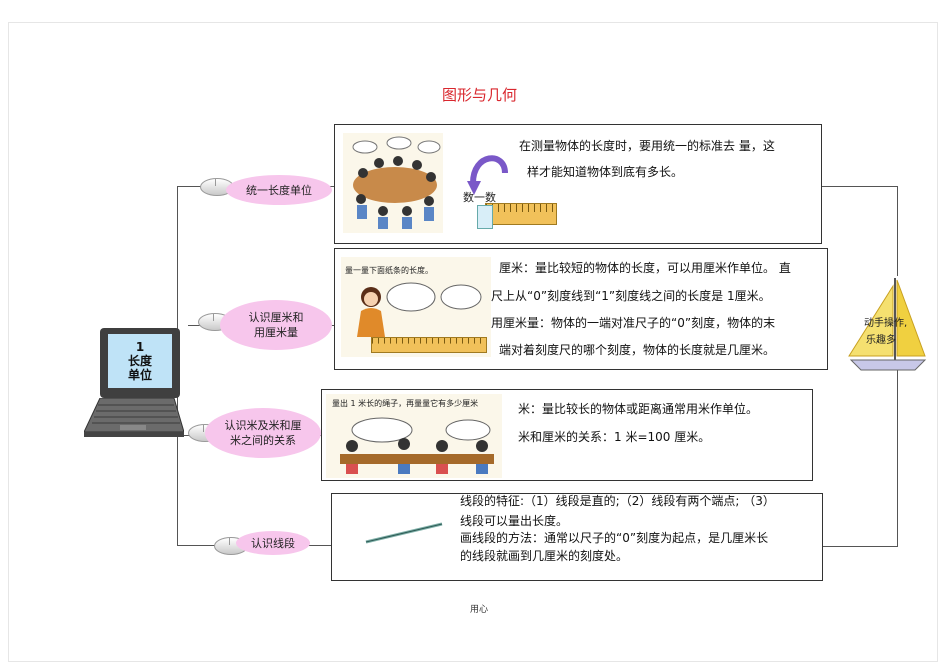  I want to click on sailboat-line2: 乐趣多, so click(881, 340).